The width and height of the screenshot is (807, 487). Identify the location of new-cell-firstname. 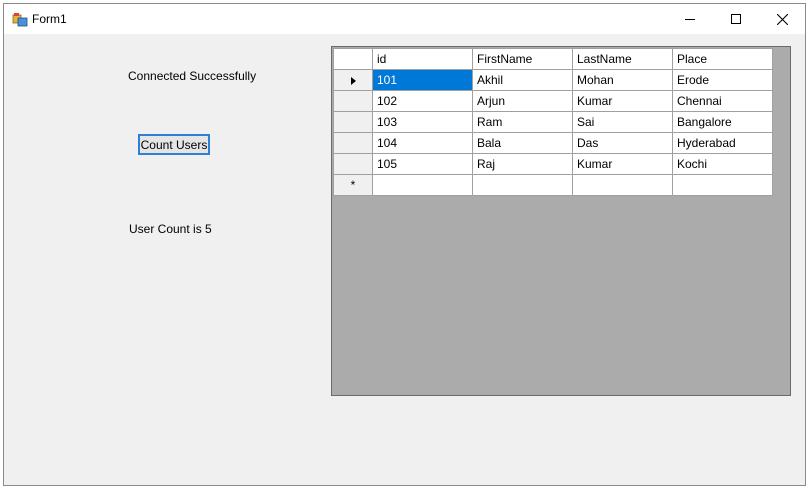
(522, 185).